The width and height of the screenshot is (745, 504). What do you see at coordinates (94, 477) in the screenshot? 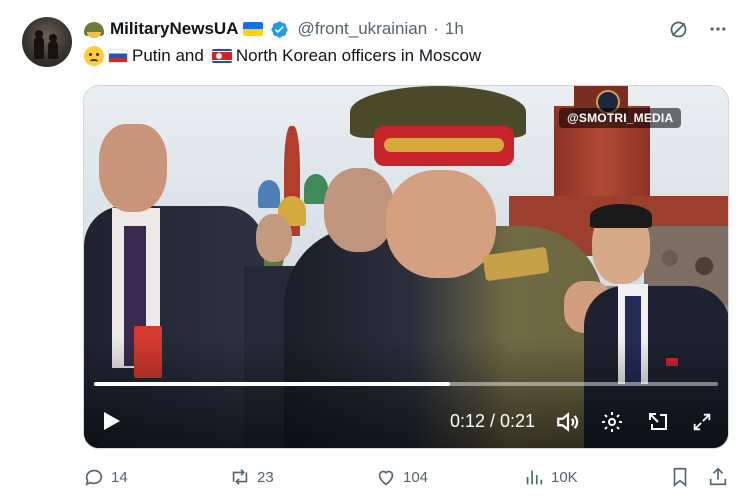
I see `reply-icon` at bounding box center [94, 477].